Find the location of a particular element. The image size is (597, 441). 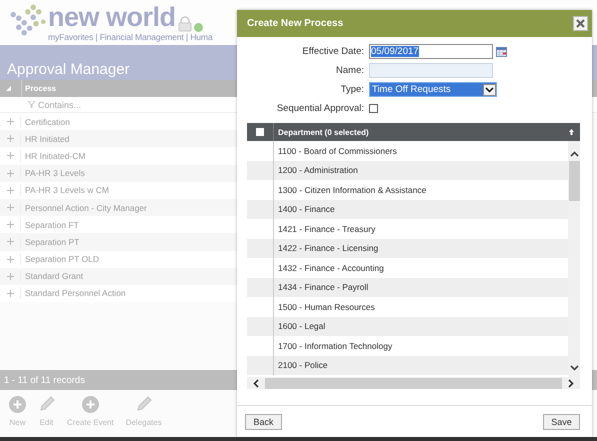

table-cell: Separation FT is located at coordinates (50, 225).